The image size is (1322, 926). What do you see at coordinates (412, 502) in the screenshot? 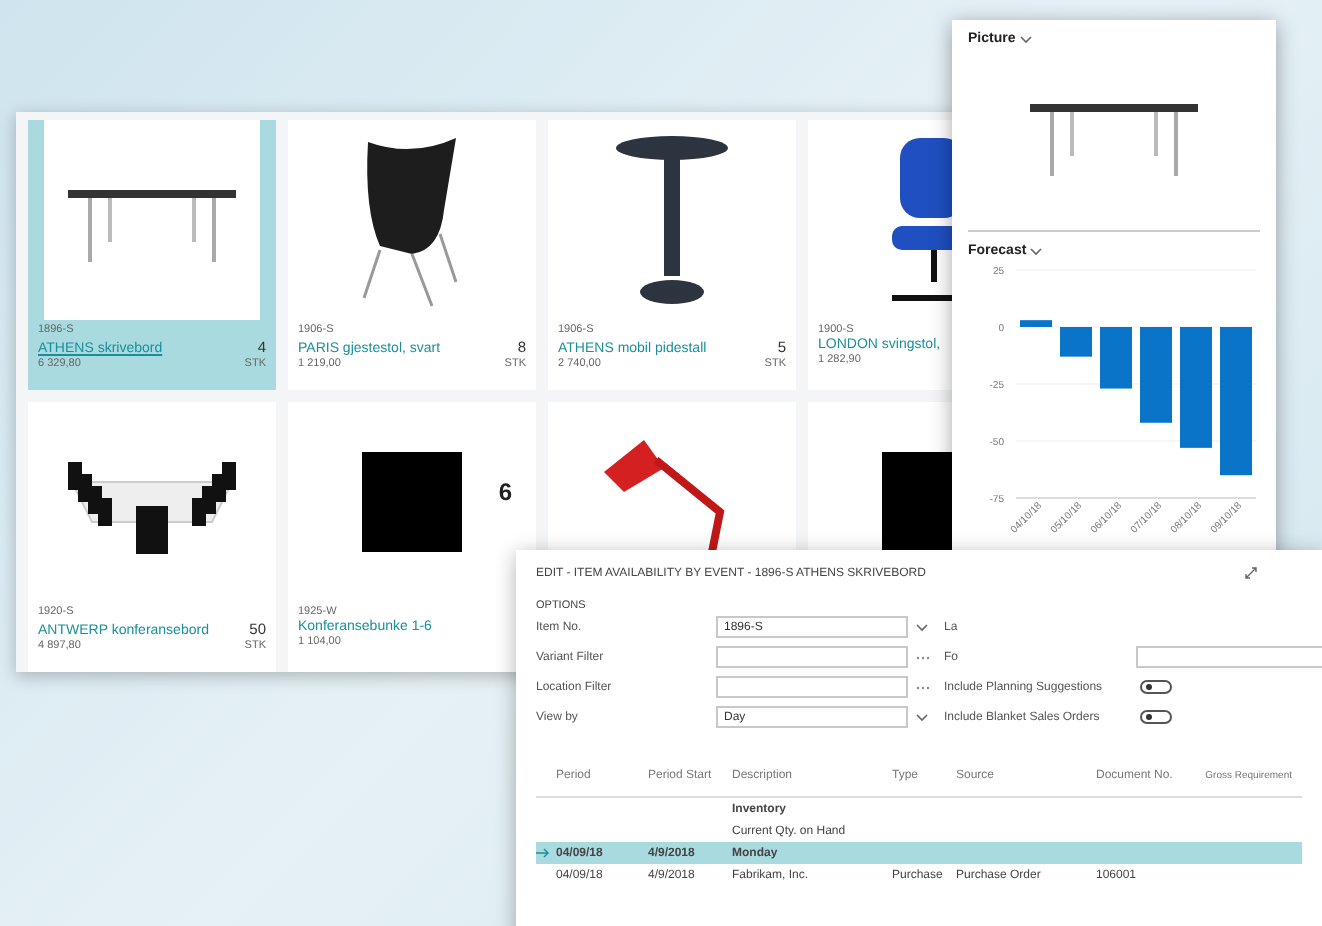
I see `photo-placeholder` at bounding box center [412, 502].